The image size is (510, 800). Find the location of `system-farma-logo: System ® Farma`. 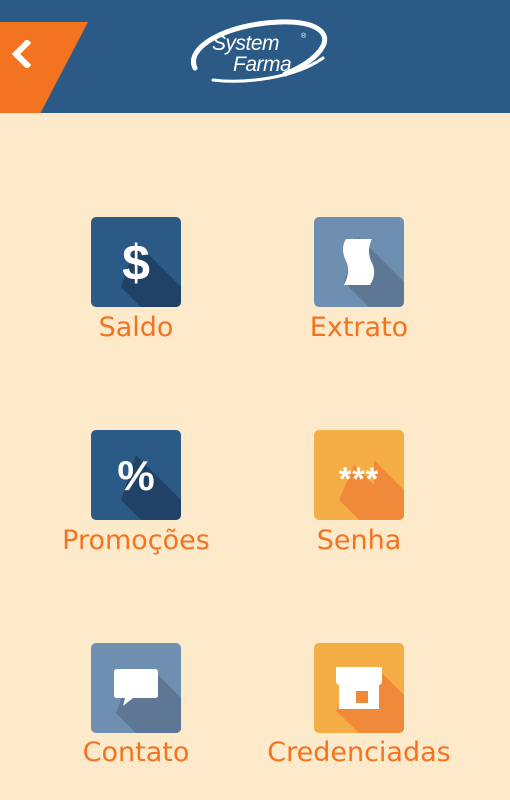

system-farma-logo: System ® Farma is located at coordinates (257, 54).